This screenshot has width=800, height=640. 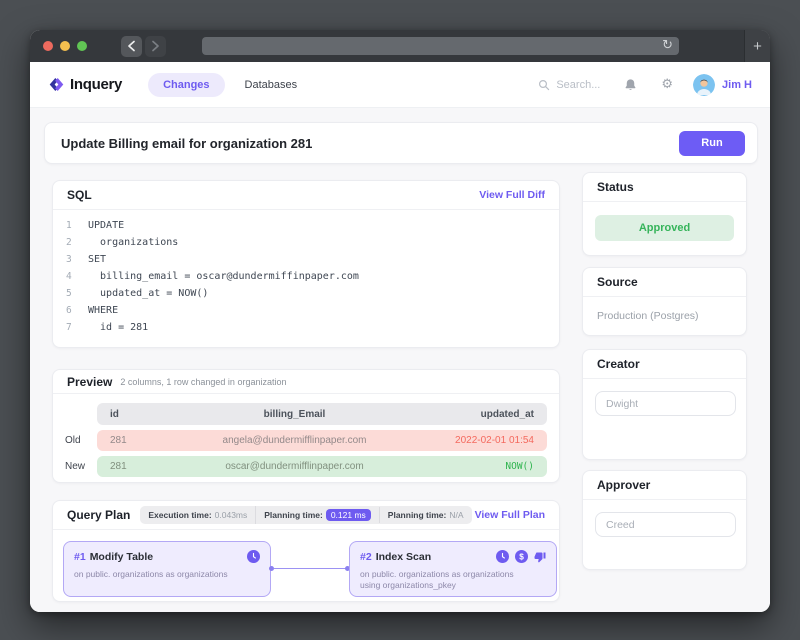 I want to click on run-button: Run, so click(x=712, y=143).